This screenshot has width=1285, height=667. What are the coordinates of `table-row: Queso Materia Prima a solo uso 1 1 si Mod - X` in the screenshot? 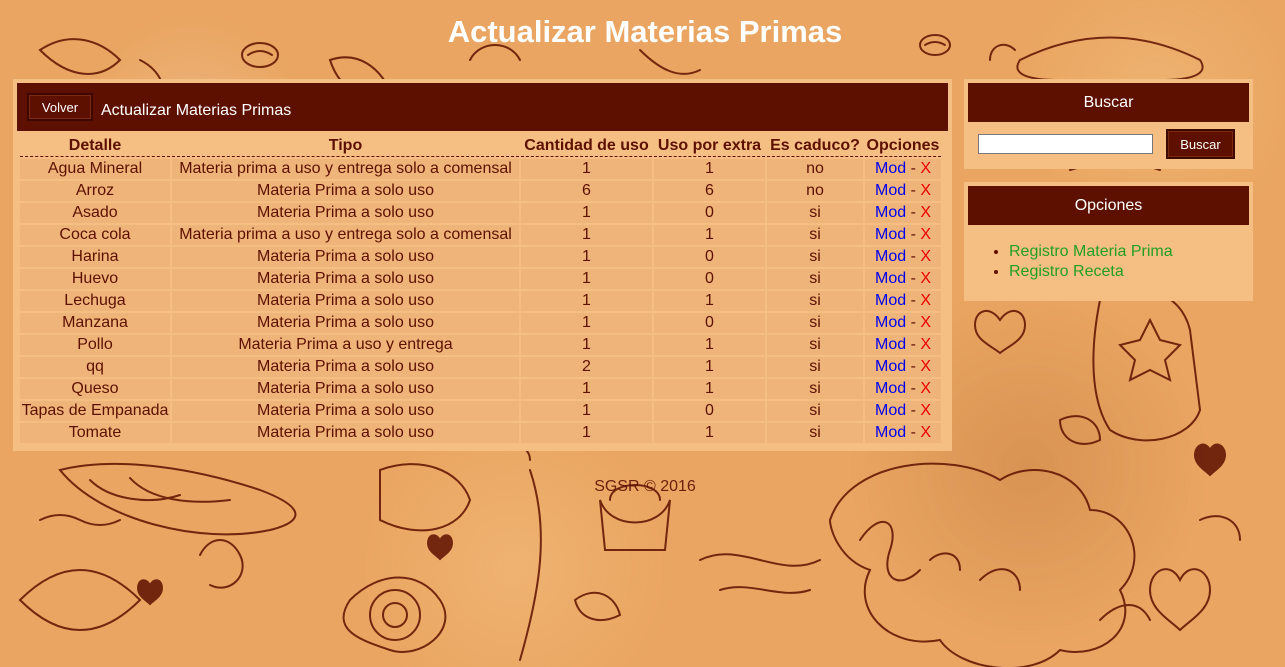 It's located at (480, 389).